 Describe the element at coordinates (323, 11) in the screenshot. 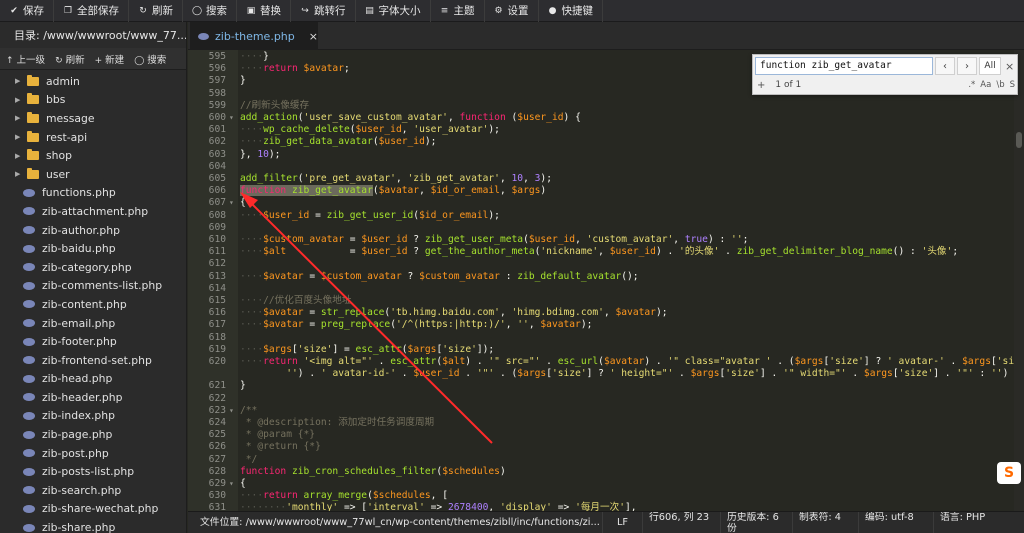

I see `goto-line-button: ↪ 跳转行` at that location.